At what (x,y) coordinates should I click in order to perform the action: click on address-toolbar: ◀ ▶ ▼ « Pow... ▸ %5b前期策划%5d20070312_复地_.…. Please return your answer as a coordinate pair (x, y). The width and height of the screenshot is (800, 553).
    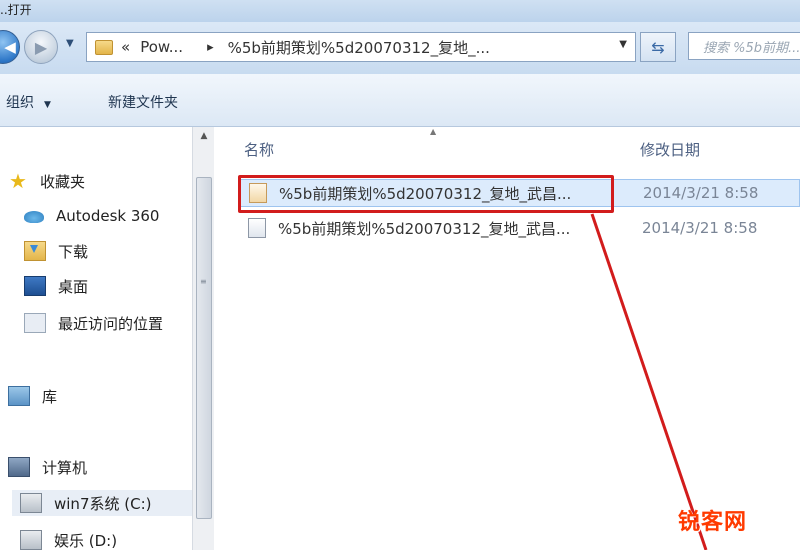
    Looking at the image, I should click on (400, 48).